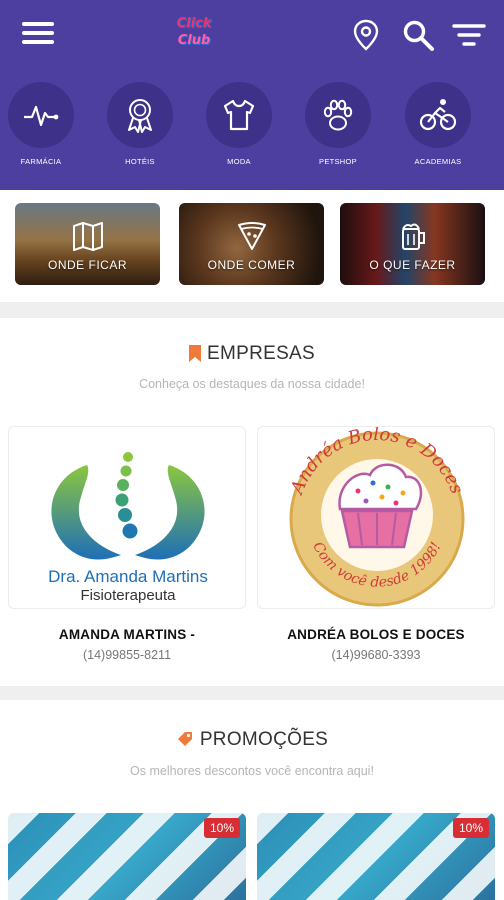 This screenshot has height=900, width=504. I want to click on heartbeat-icon, so click(41, 115).